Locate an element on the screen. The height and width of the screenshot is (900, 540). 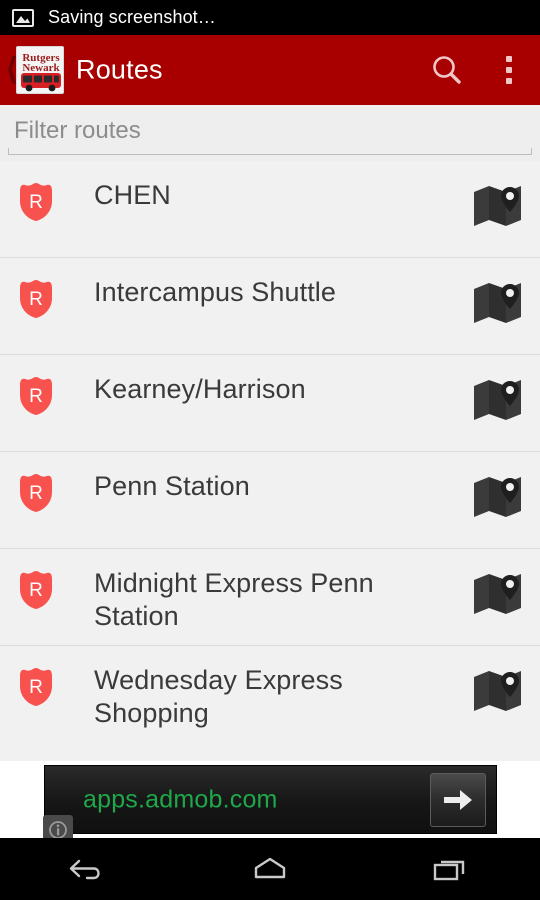
home-icon is located at coordinates (270, 869).